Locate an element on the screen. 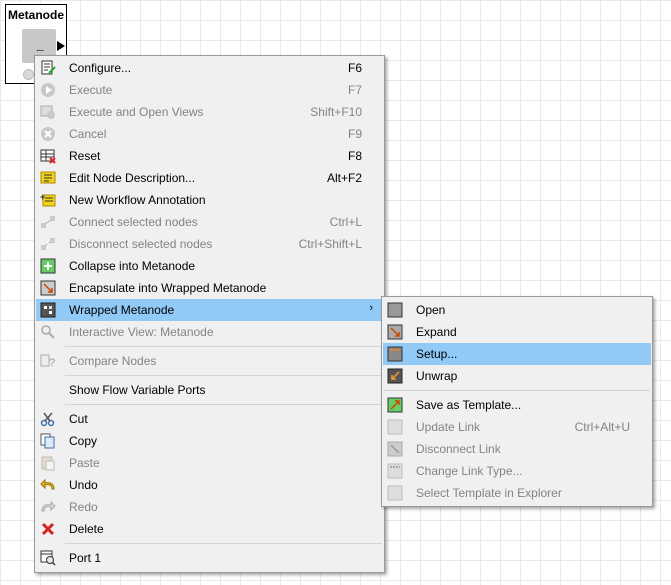  menu-item-label: Interactive View: Metanode is located at coordinates (141, 332).